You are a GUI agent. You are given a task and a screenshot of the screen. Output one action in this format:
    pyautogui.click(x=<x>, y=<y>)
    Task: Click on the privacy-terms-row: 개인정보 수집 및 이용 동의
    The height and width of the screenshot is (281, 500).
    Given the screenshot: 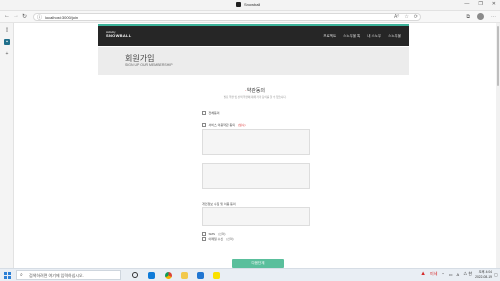 What is the action you would take?
    pyautogui.click(x=219, y=204)
    